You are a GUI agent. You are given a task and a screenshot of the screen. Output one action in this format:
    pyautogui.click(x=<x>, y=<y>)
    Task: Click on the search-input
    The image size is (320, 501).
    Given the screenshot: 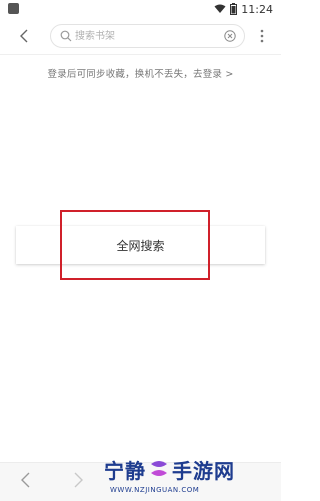 What is the action you would take?
    pyautogui.click(x=145, y=36)
    